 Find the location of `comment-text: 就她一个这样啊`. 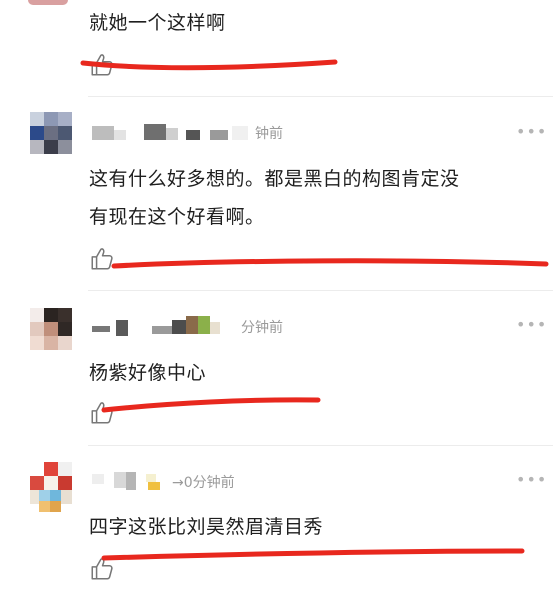

comment-text: 就她一个这样啊 is located at coordinates (157, 23).